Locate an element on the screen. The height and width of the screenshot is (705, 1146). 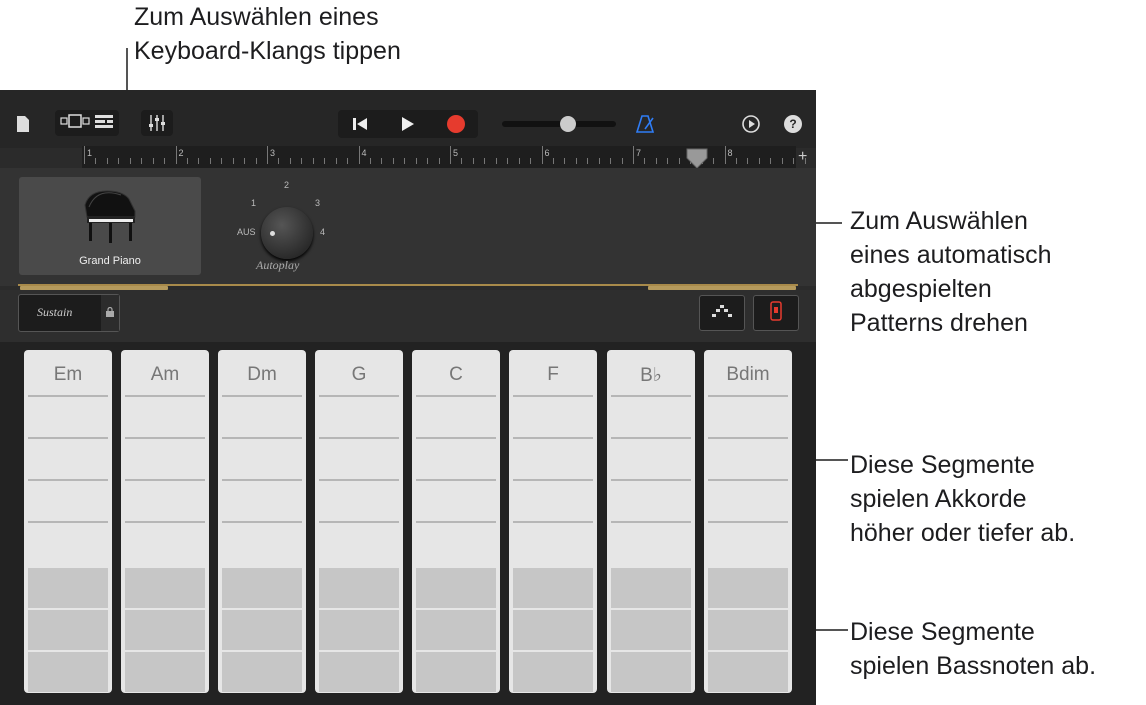
view-toggle is located at coordinates (87, 123).